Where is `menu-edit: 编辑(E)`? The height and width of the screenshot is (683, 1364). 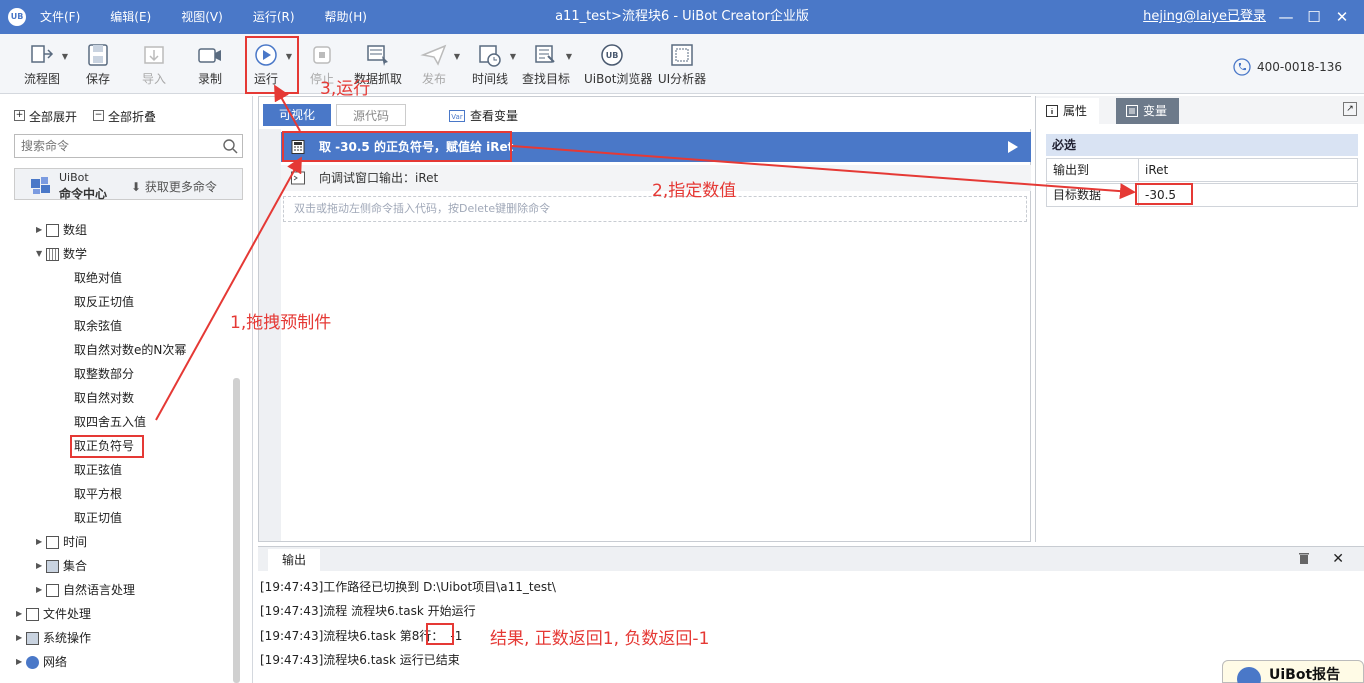
menu-edit: 编辑(E) is located at coordinates (130, 17).